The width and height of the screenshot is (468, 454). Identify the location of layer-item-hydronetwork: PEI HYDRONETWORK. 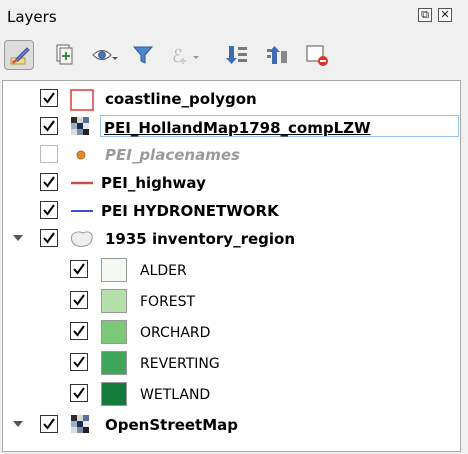
(231, 211).